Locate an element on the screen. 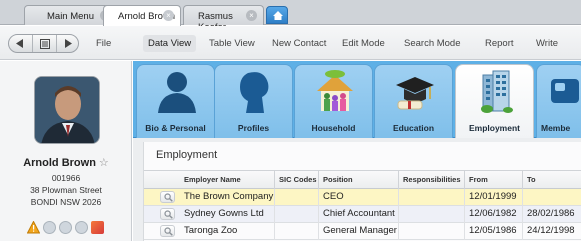  report-button: Report is located at coordinates (499, 43).